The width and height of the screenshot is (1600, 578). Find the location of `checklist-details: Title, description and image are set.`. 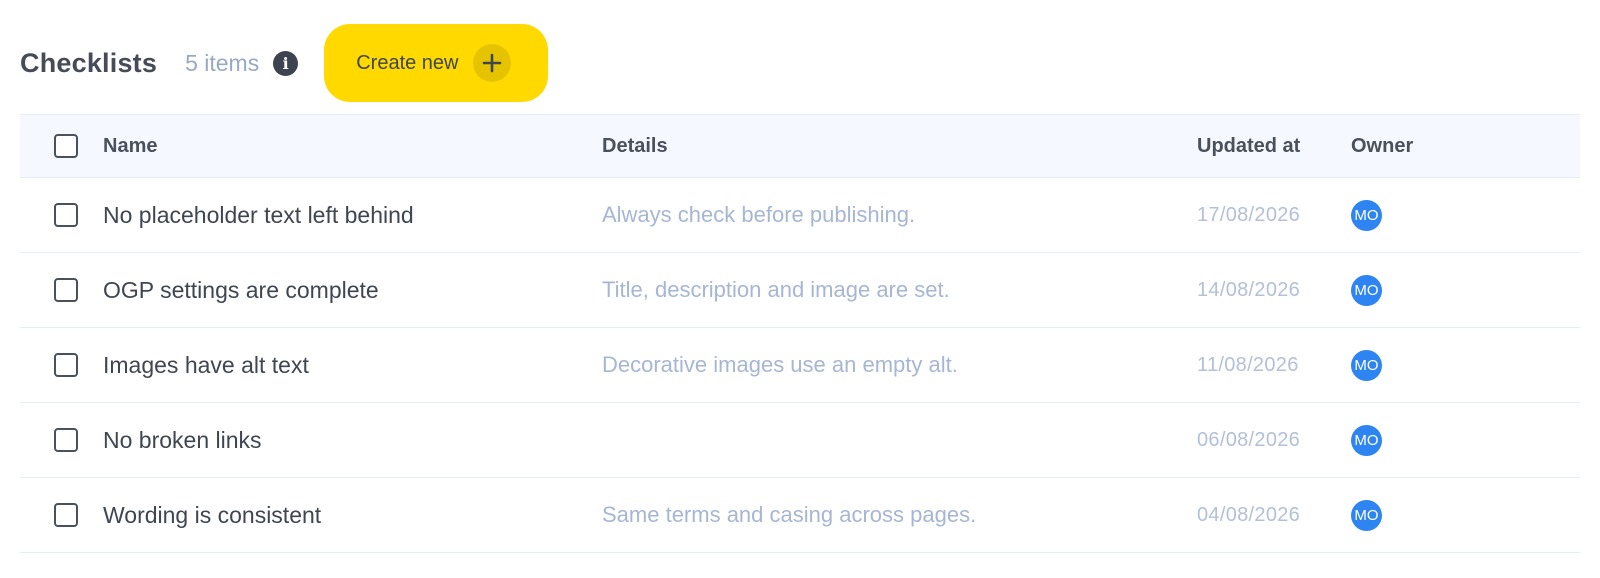

checklist-details: Title, description and image are set. is located at coordinates (776, 289).